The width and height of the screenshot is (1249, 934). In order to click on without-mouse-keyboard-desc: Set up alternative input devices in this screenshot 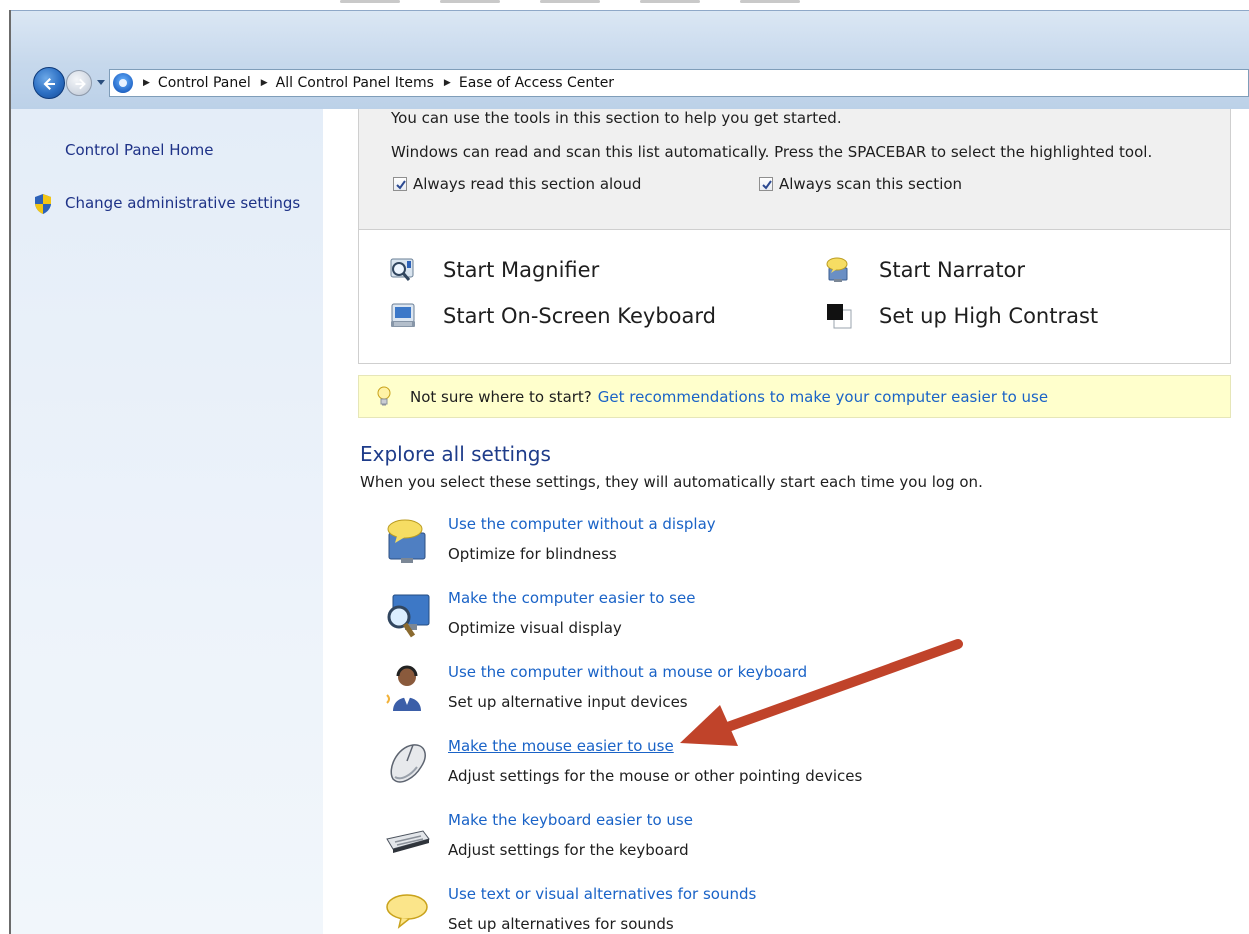, I will do `click(568, 702)`.